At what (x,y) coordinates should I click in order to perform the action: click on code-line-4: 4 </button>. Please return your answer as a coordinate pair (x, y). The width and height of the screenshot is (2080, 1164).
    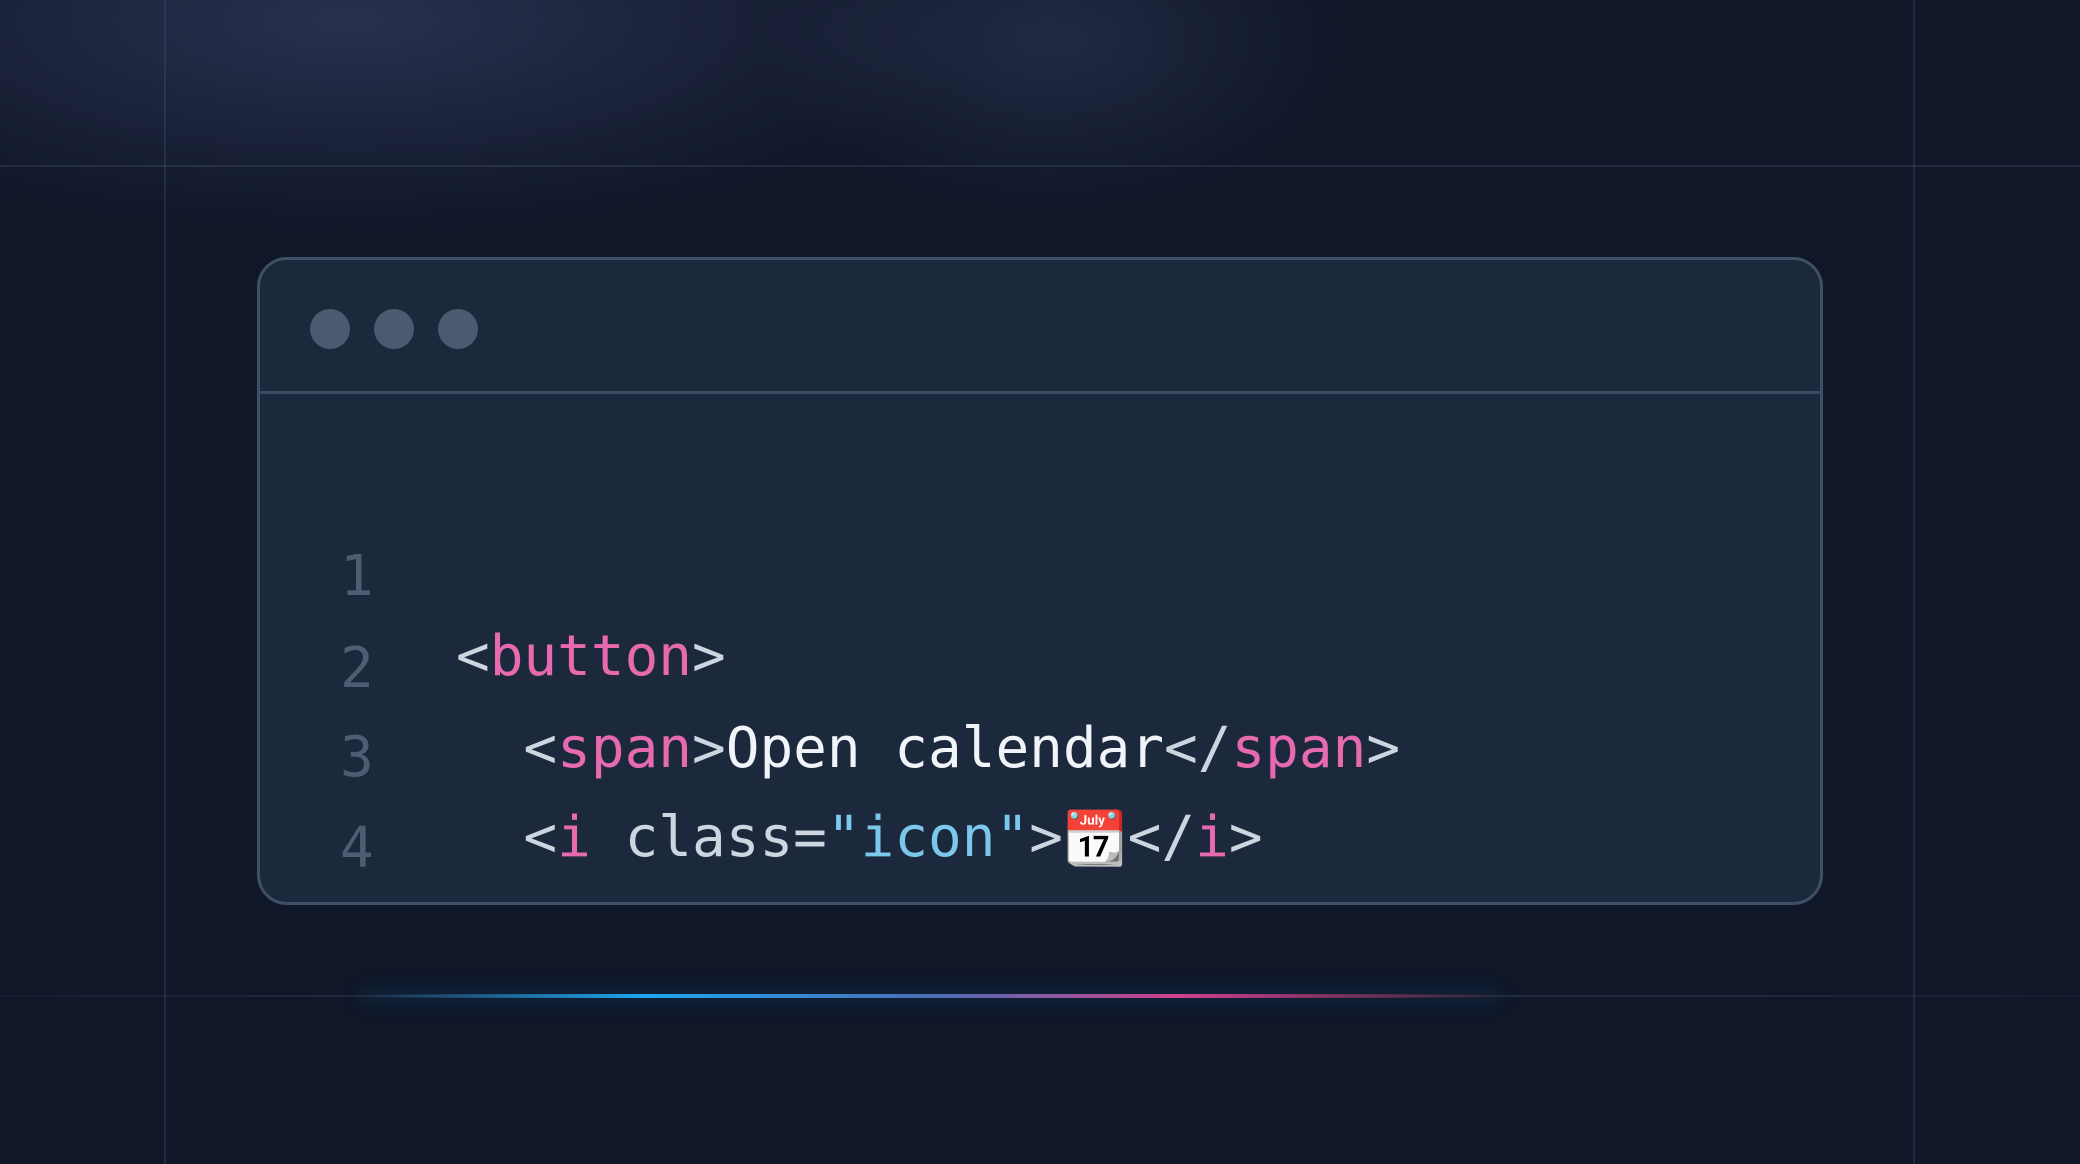
    Looking at the image, I should click on (509, 815).